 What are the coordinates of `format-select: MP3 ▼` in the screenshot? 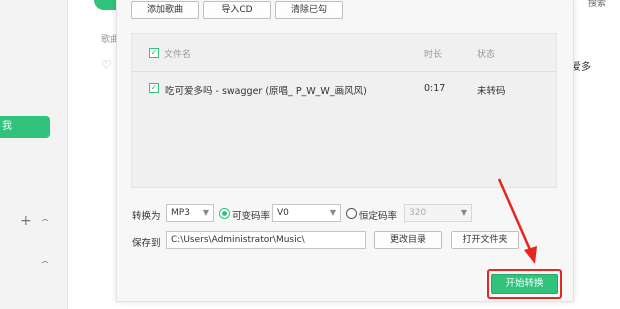 It's located at (190, 213).